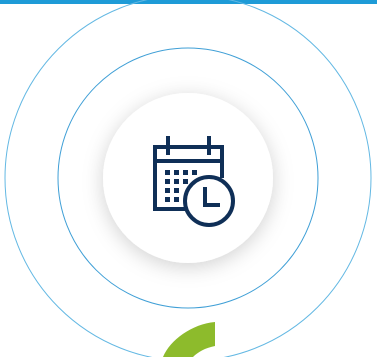 The image size is (377, 357). What do you see at coordinates (189, 339) in the screenshot?
I see `green-arc-shape` at bounding box center [189, 339].